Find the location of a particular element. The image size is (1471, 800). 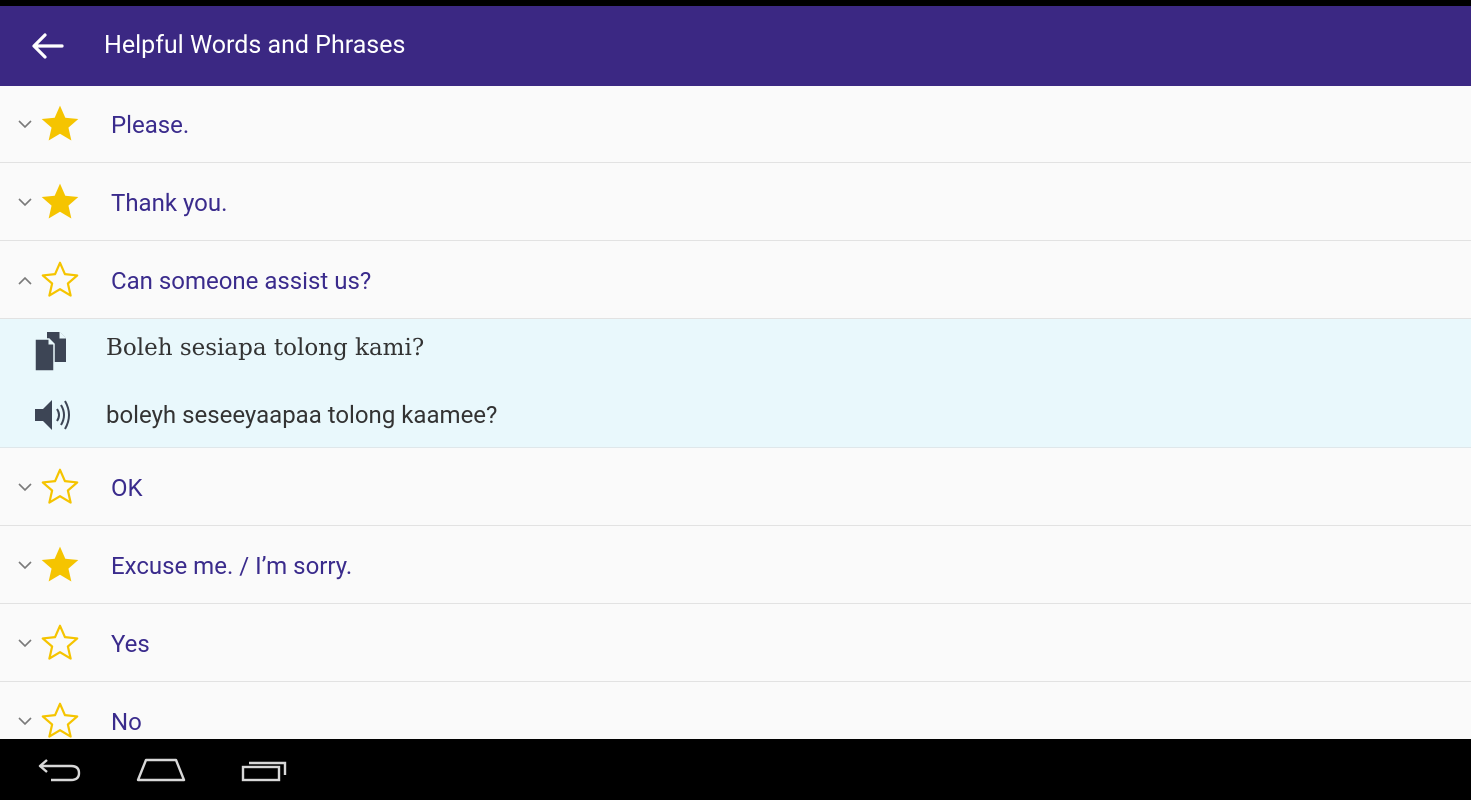

back-button is located at coordinates (47, 46).